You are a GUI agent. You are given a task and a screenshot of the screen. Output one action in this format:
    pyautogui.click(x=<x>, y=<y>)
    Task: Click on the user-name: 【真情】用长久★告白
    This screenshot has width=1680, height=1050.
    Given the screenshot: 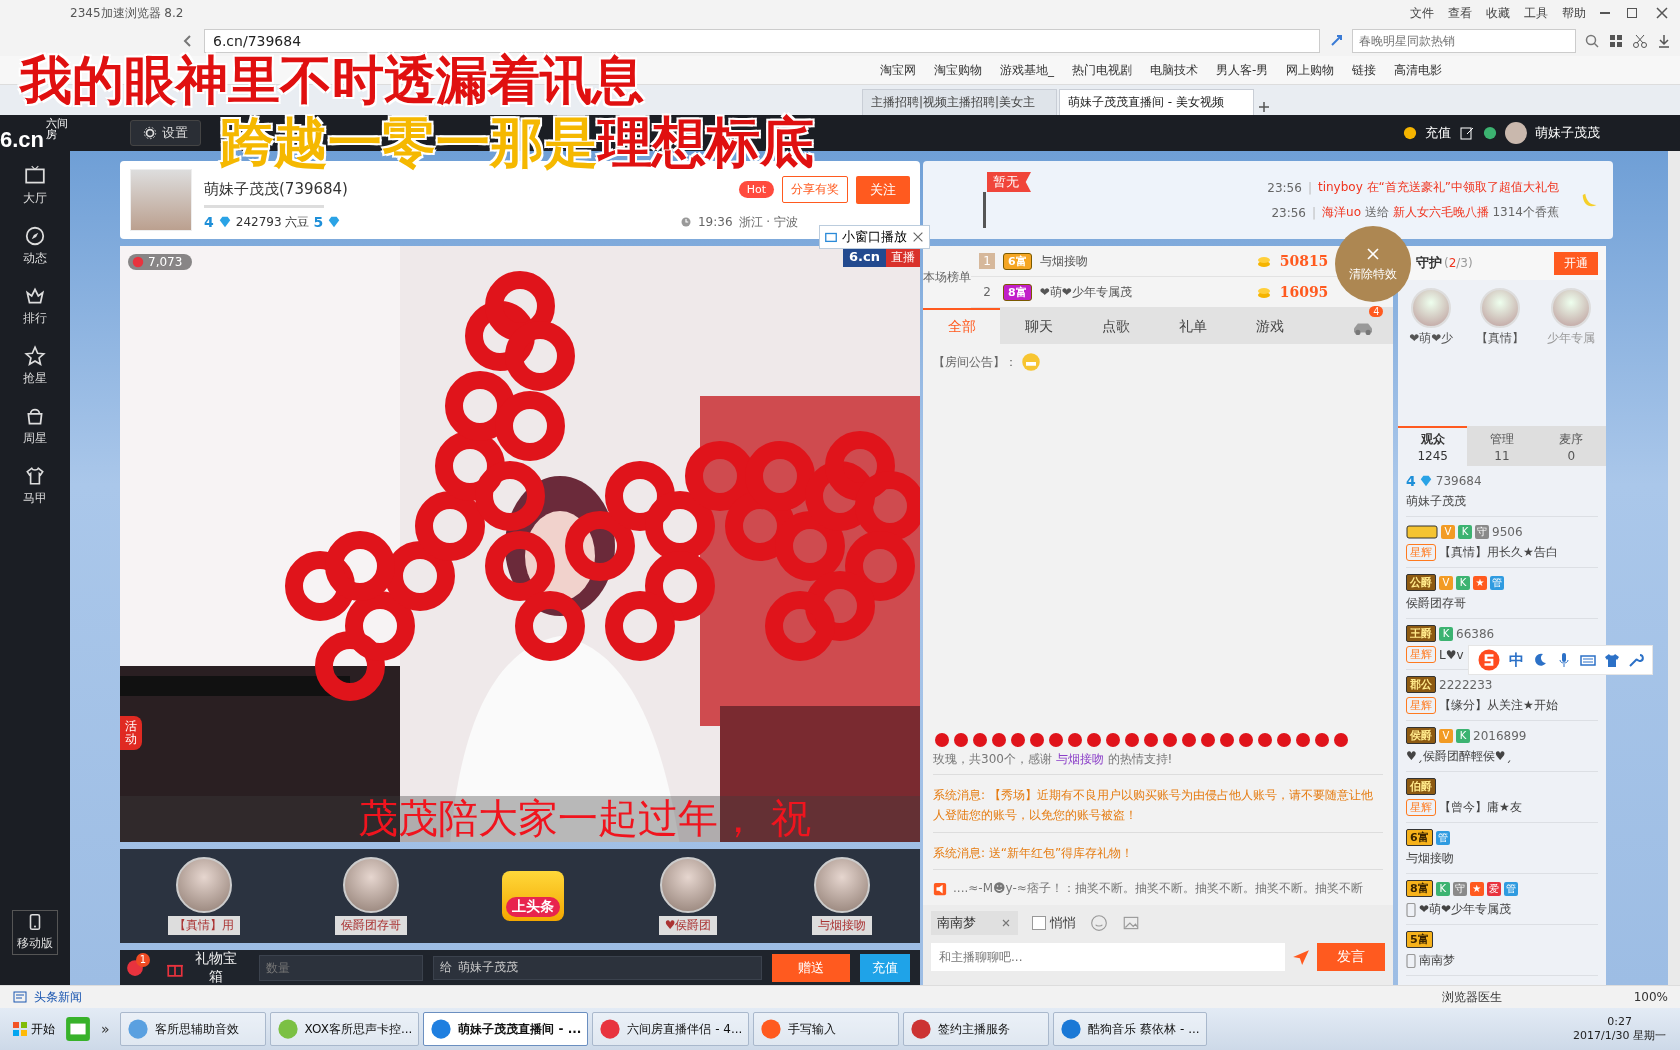 What is the action you would take?
    pyautogui.click(x=1498, y=552)
    